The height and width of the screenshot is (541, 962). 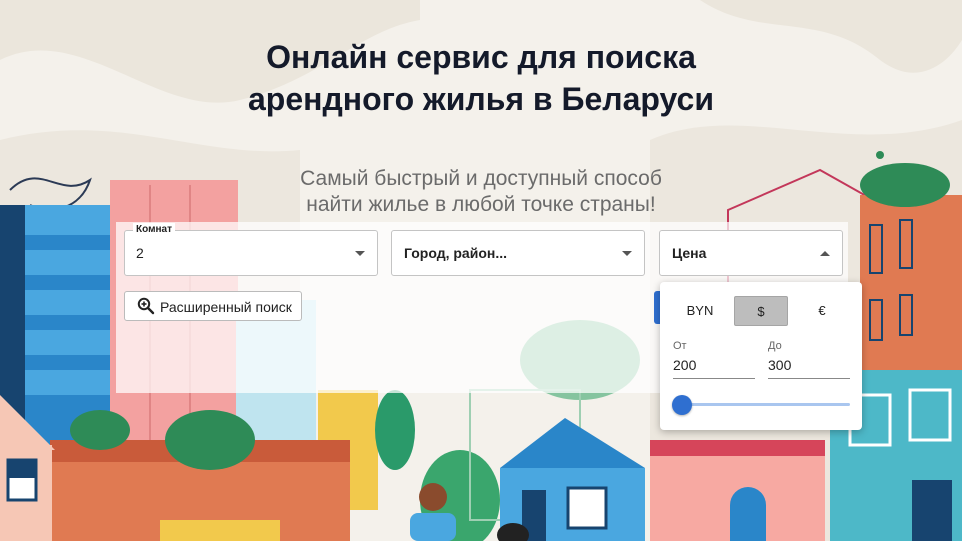 What do you see at coordinates (226, 307) in the screenshot?
I see `advanced-search-label: Расширенный поиск` at bounding box center [226, 307].